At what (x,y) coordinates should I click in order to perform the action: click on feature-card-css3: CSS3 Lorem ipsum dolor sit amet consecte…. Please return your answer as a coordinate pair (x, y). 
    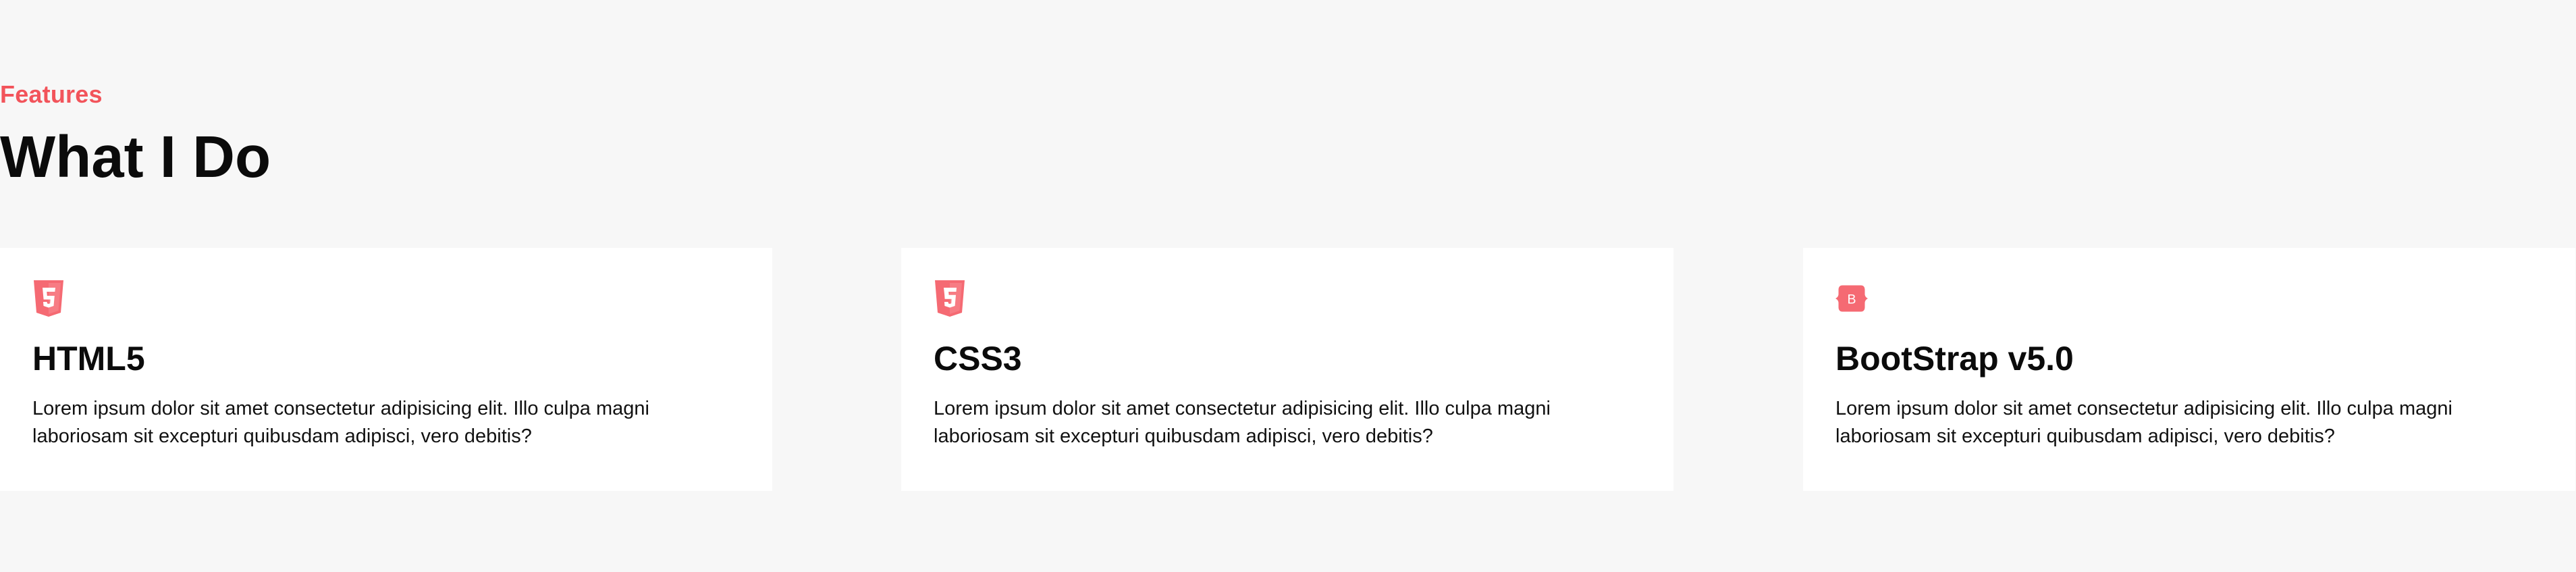
    Looking at the image, I should click on (1287, 370).